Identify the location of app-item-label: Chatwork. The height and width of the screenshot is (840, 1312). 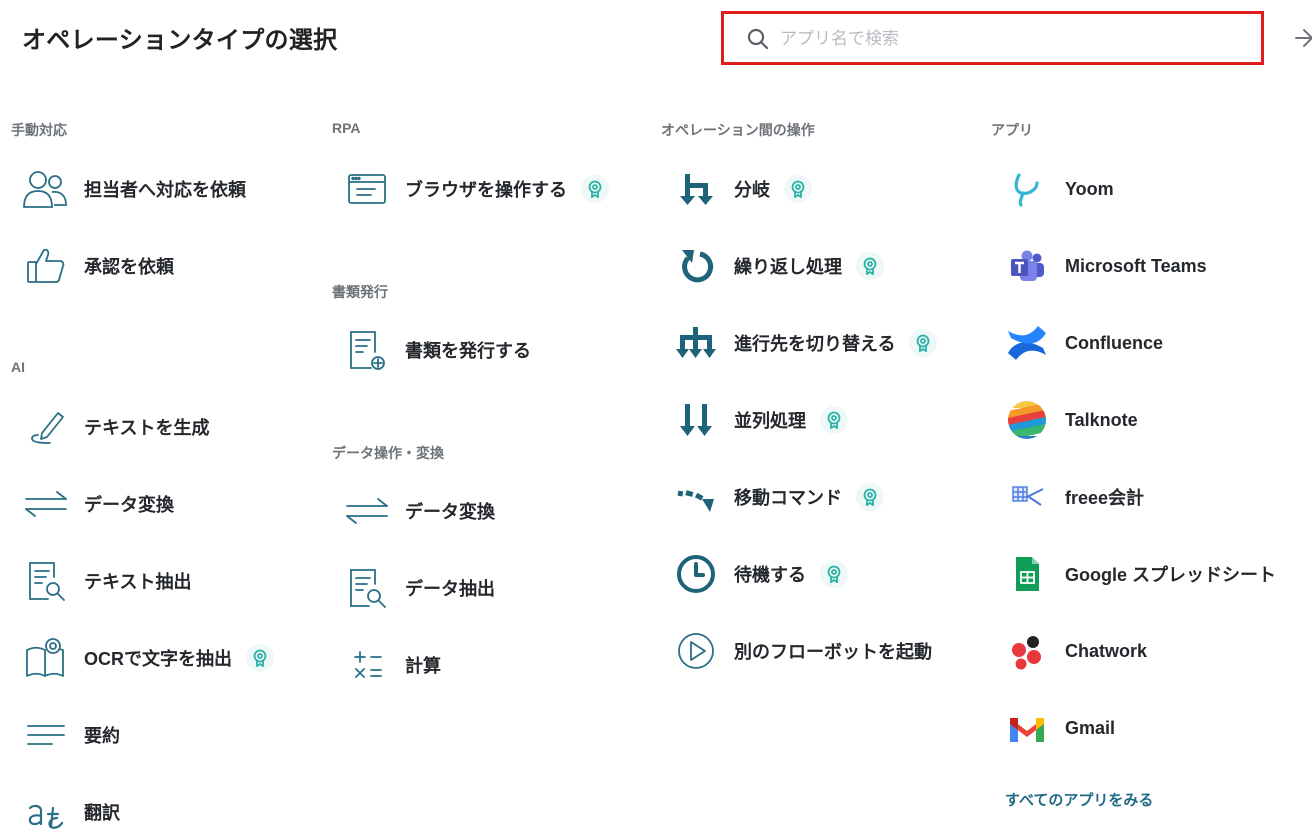
(1106, 650).